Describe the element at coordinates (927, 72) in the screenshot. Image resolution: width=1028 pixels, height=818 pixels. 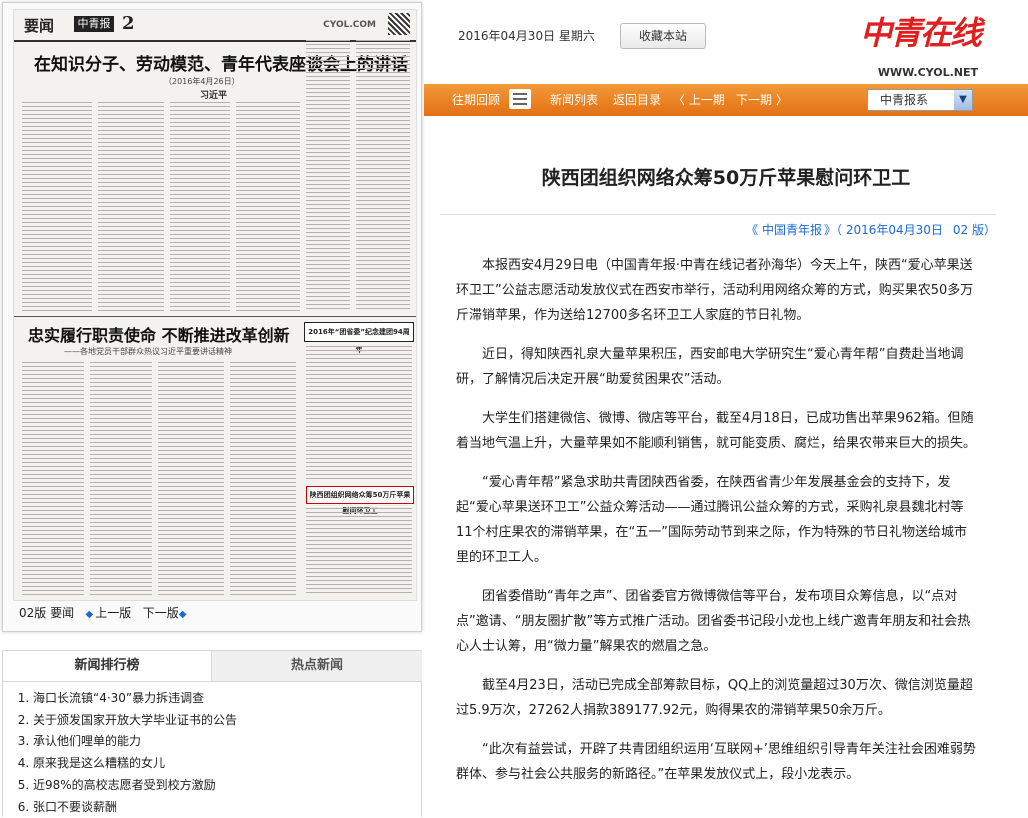
I see `site-logo-url: WWW.CYOL.NET` at that location.